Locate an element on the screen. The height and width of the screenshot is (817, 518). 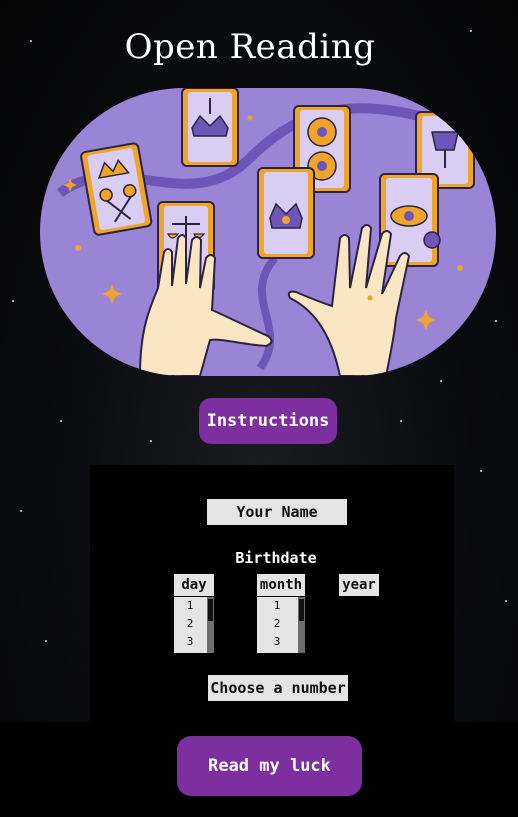
month-select-label: month is located at coordinates (281, 585).